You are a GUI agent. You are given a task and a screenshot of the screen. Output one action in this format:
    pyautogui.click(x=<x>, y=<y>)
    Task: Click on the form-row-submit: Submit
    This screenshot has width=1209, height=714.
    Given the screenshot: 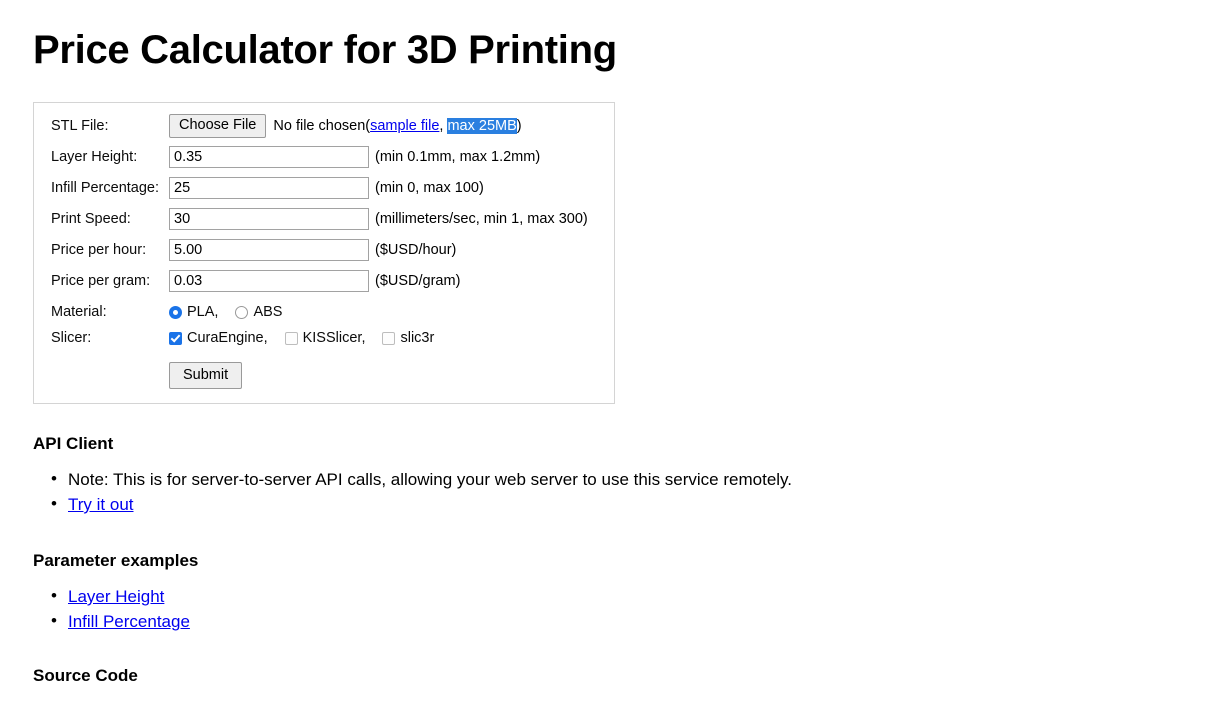 What is the action you would take?
    pyautogui.click(x=324, y=375)
    